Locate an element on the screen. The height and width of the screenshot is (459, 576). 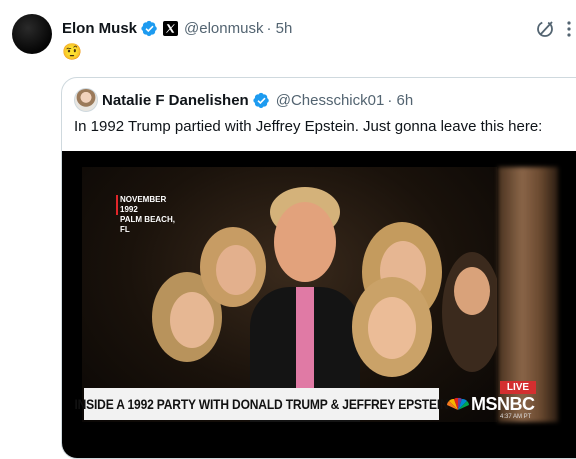
network-name: MSNBC is located at coordinates (503, 403).